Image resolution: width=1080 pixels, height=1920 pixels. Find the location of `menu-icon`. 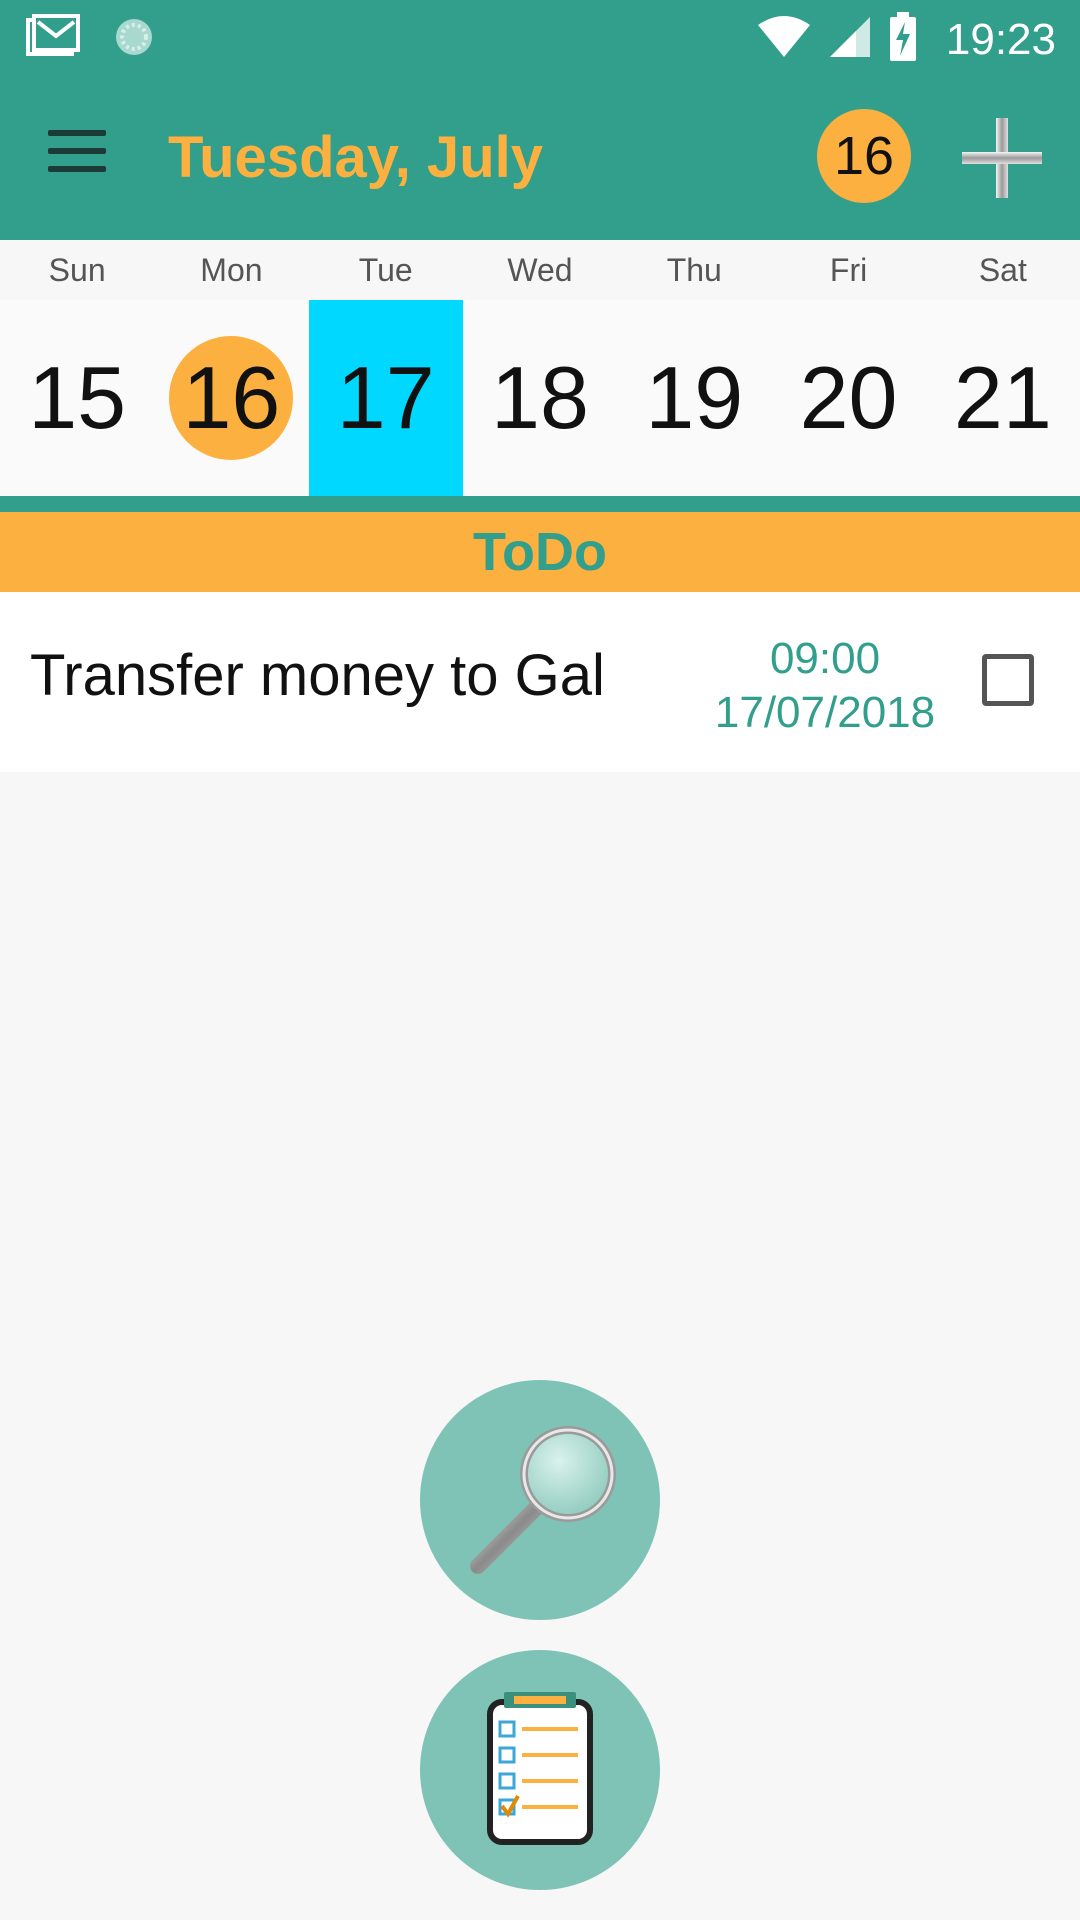

menu-icon is located at coordinates (83, 160).